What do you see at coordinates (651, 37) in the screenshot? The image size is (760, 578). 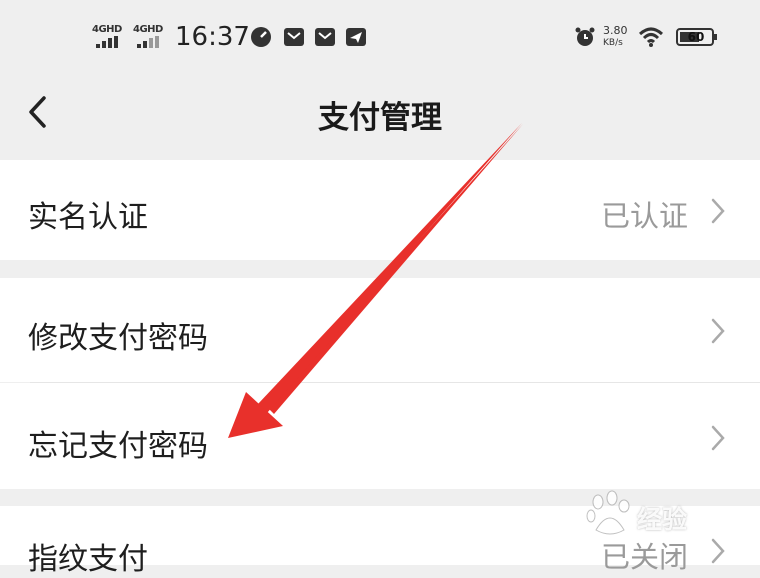 I see `wifi-icon` at bounding box center [651, 37].